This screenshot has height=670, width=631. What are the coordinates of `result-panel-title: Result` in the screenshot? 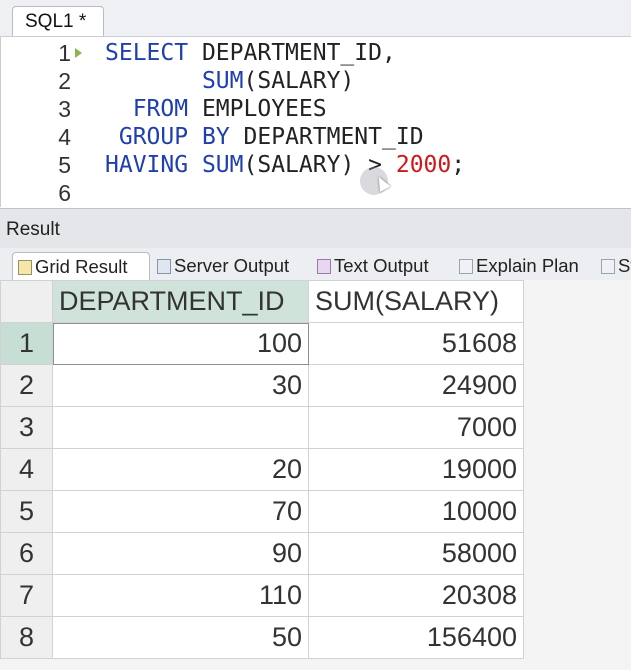 It's located at (33, 229).